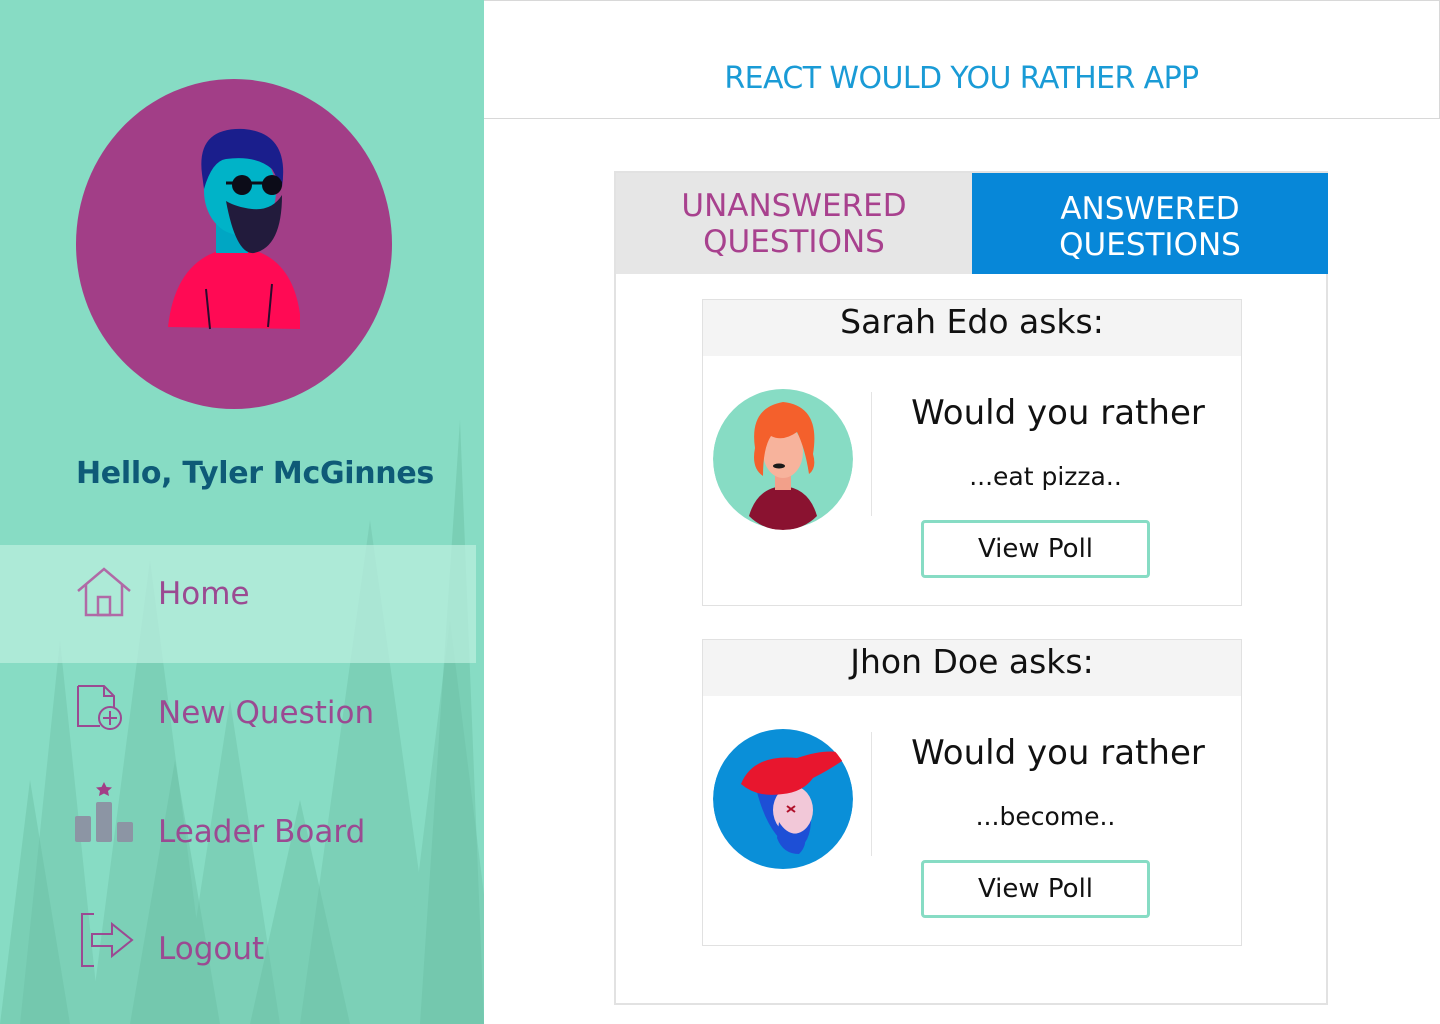  I want to click on question-author: Jhon Doe asks:, so click(972, 668).